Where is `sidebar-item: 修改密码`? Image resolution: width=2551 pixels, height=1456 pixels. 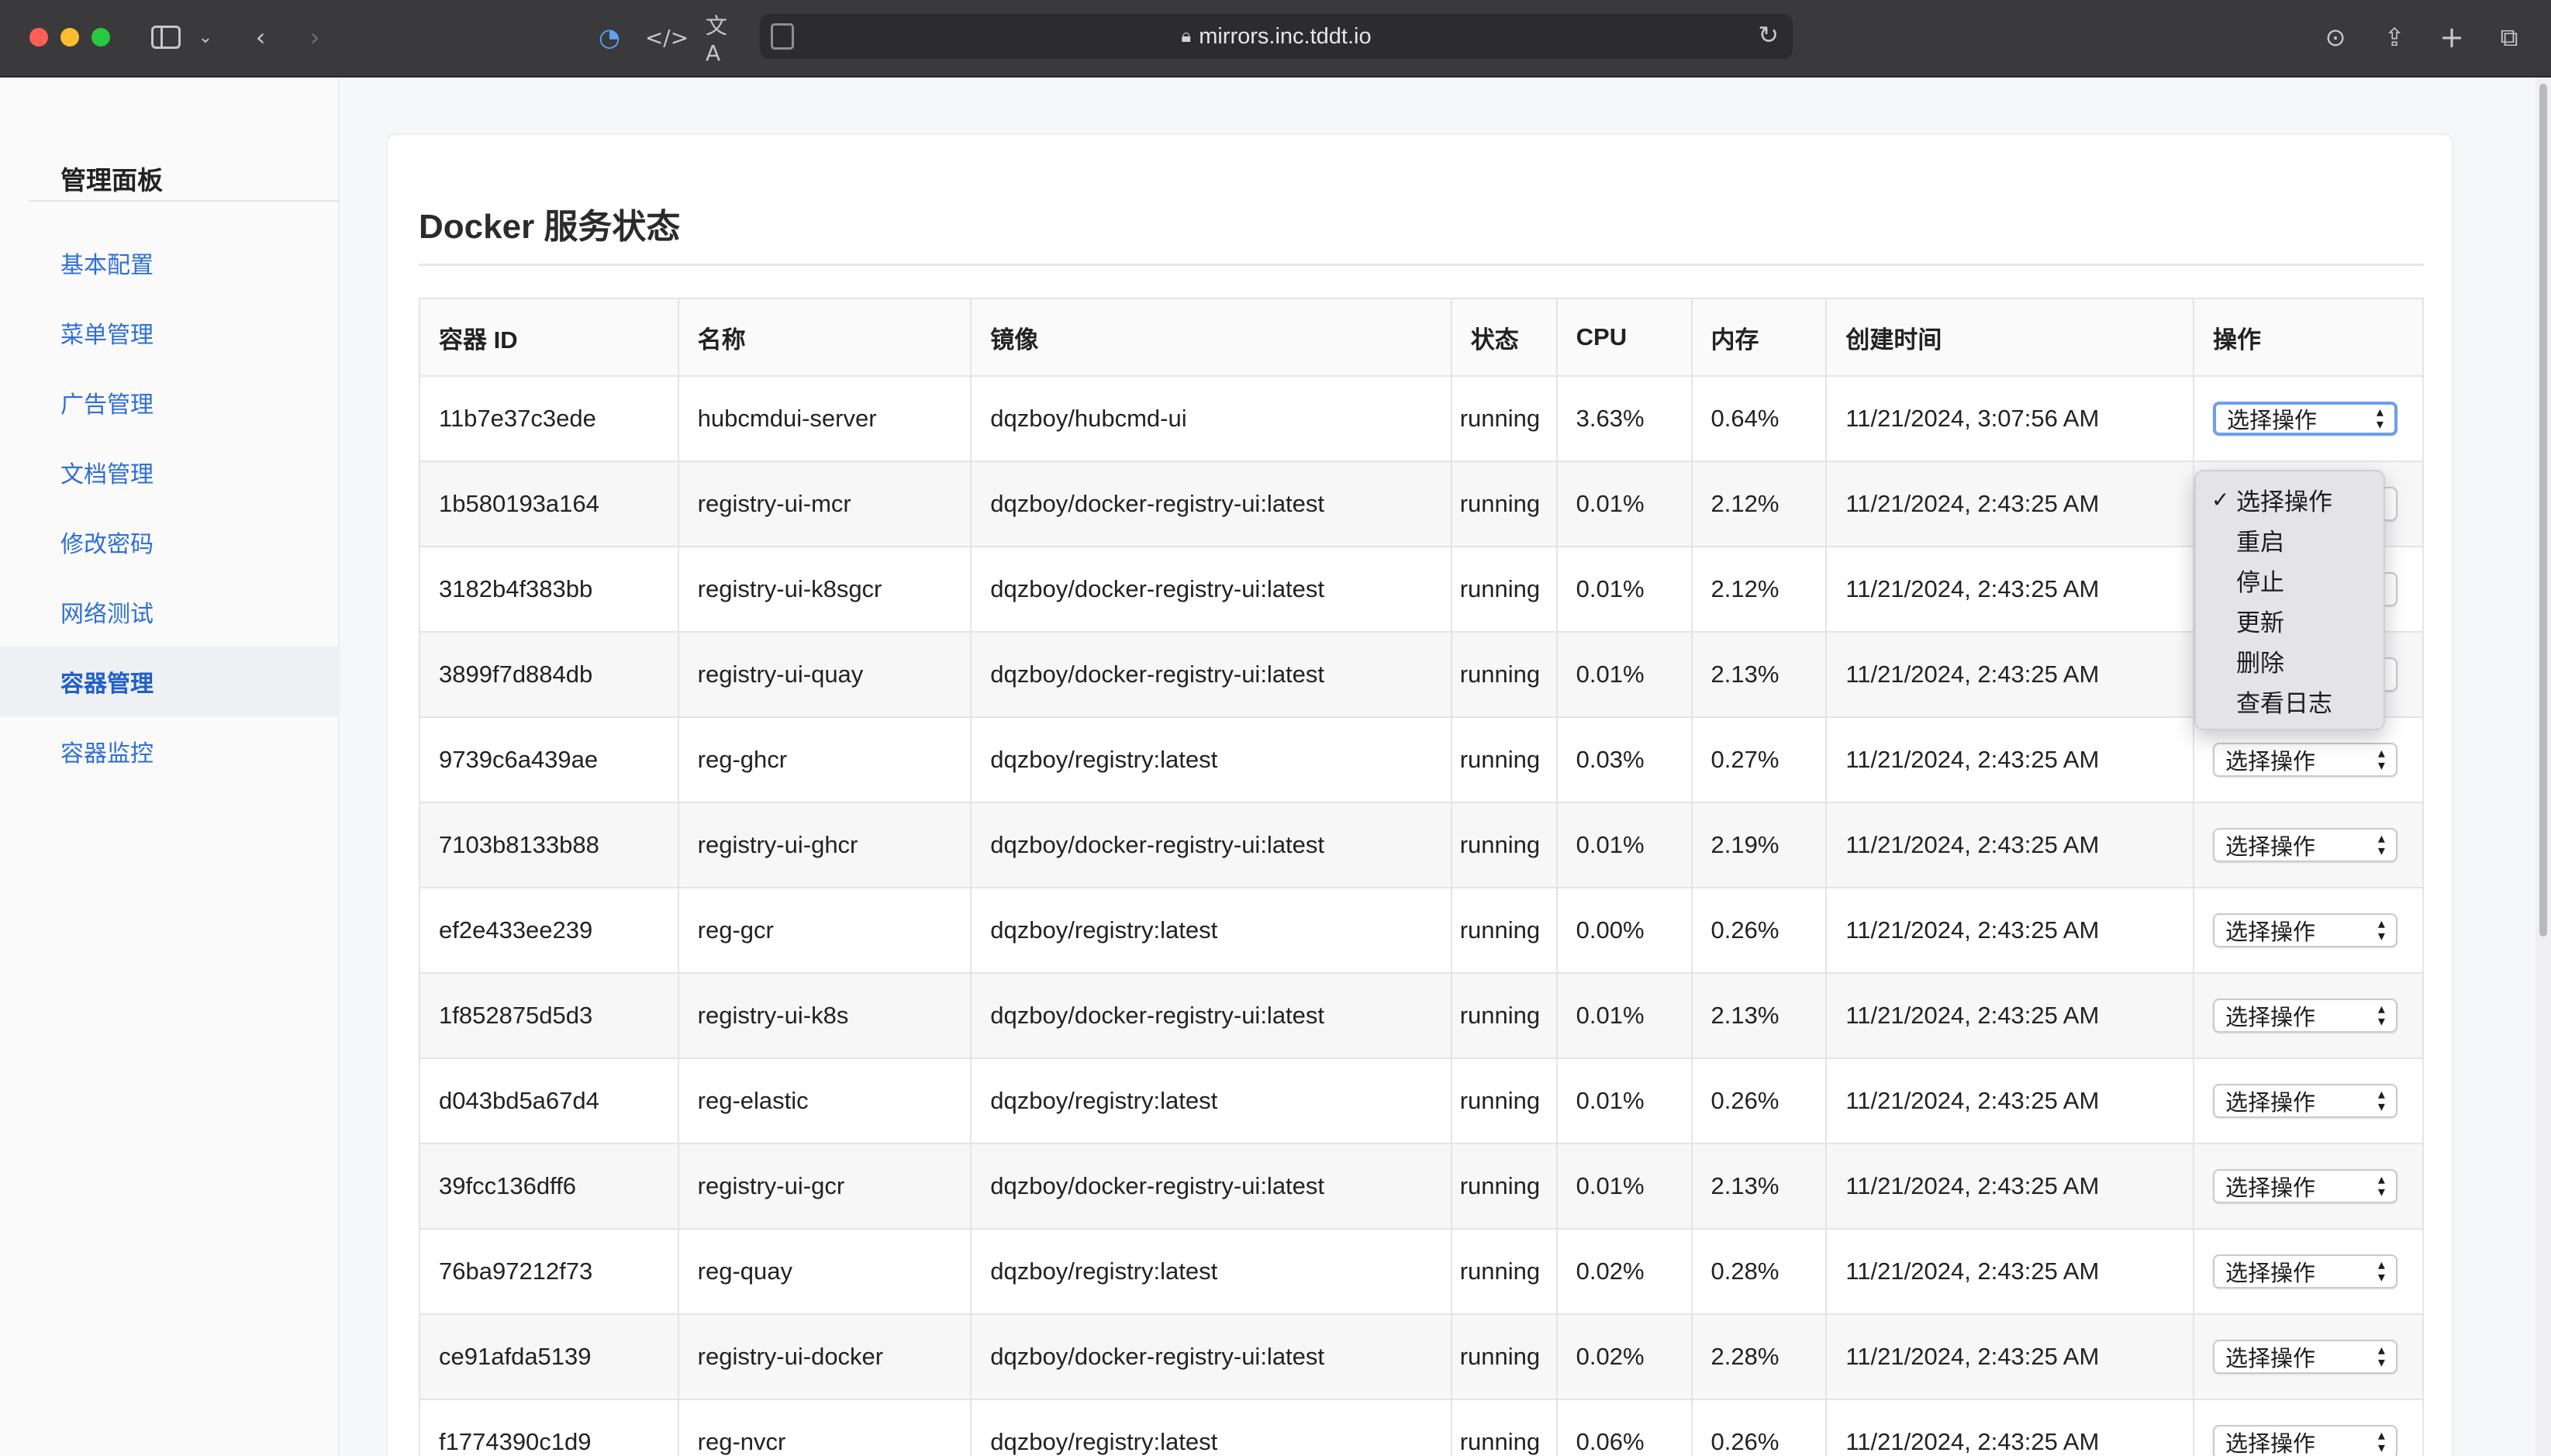 sidebar-item: 修改密码 is located at coordinates (170, 542).